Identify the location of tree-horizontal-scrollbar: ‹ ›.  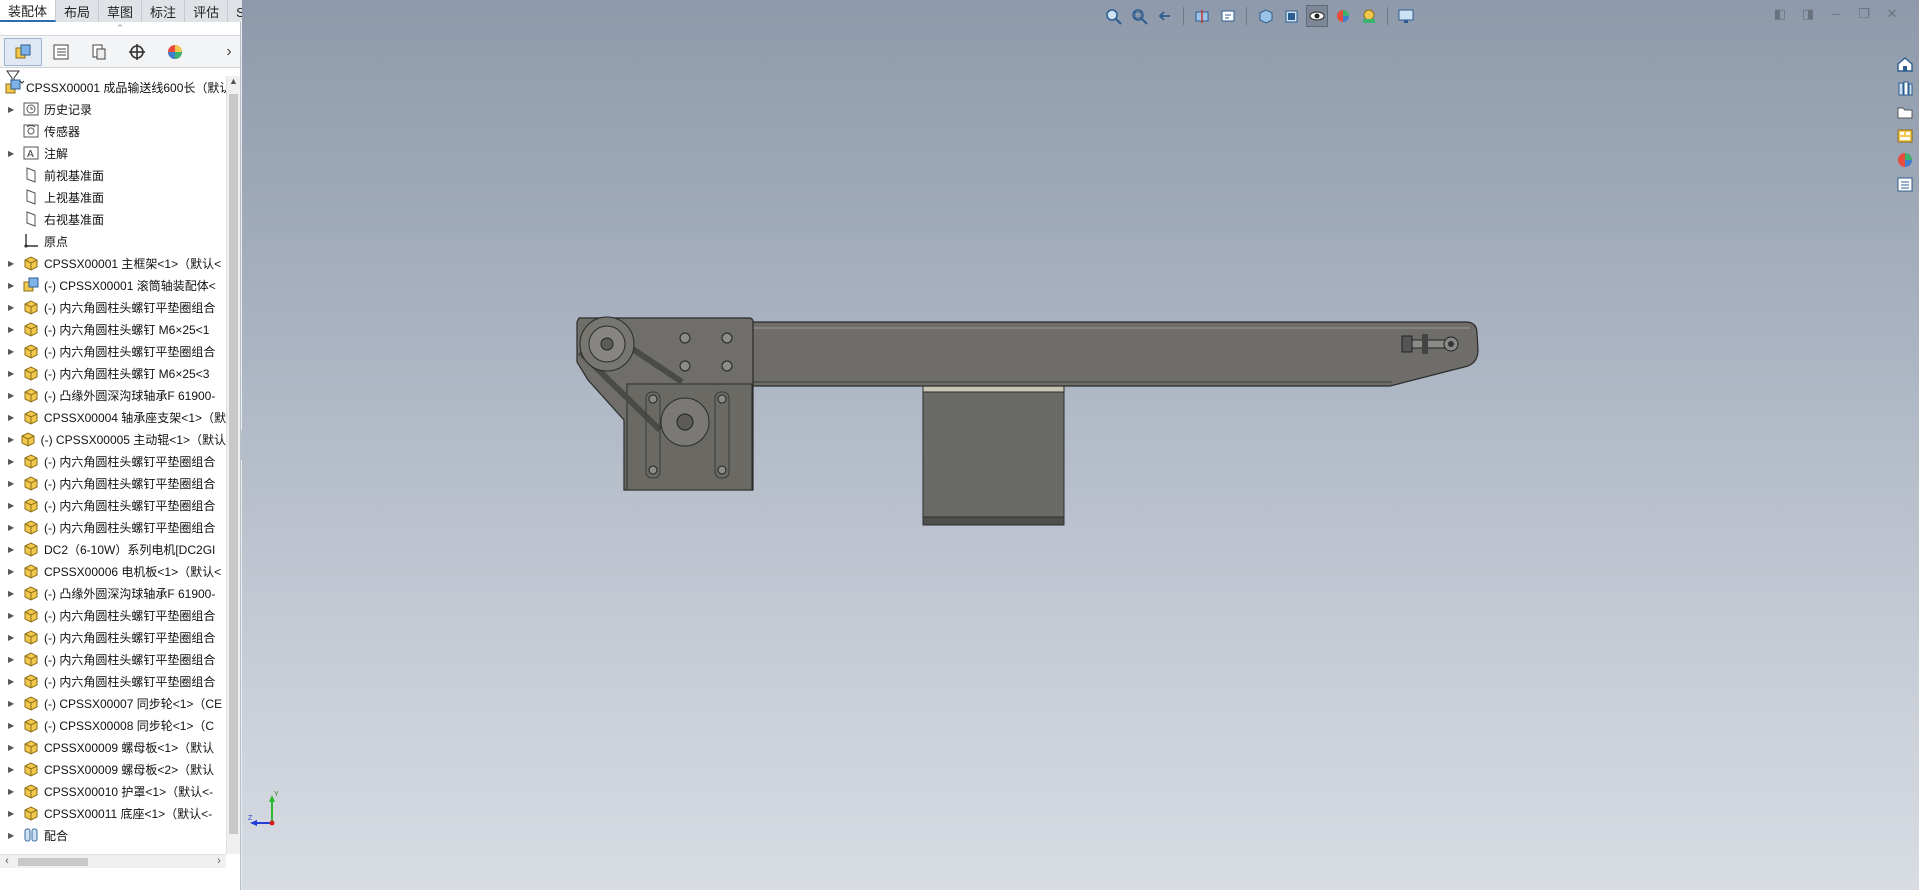
(113, 861).